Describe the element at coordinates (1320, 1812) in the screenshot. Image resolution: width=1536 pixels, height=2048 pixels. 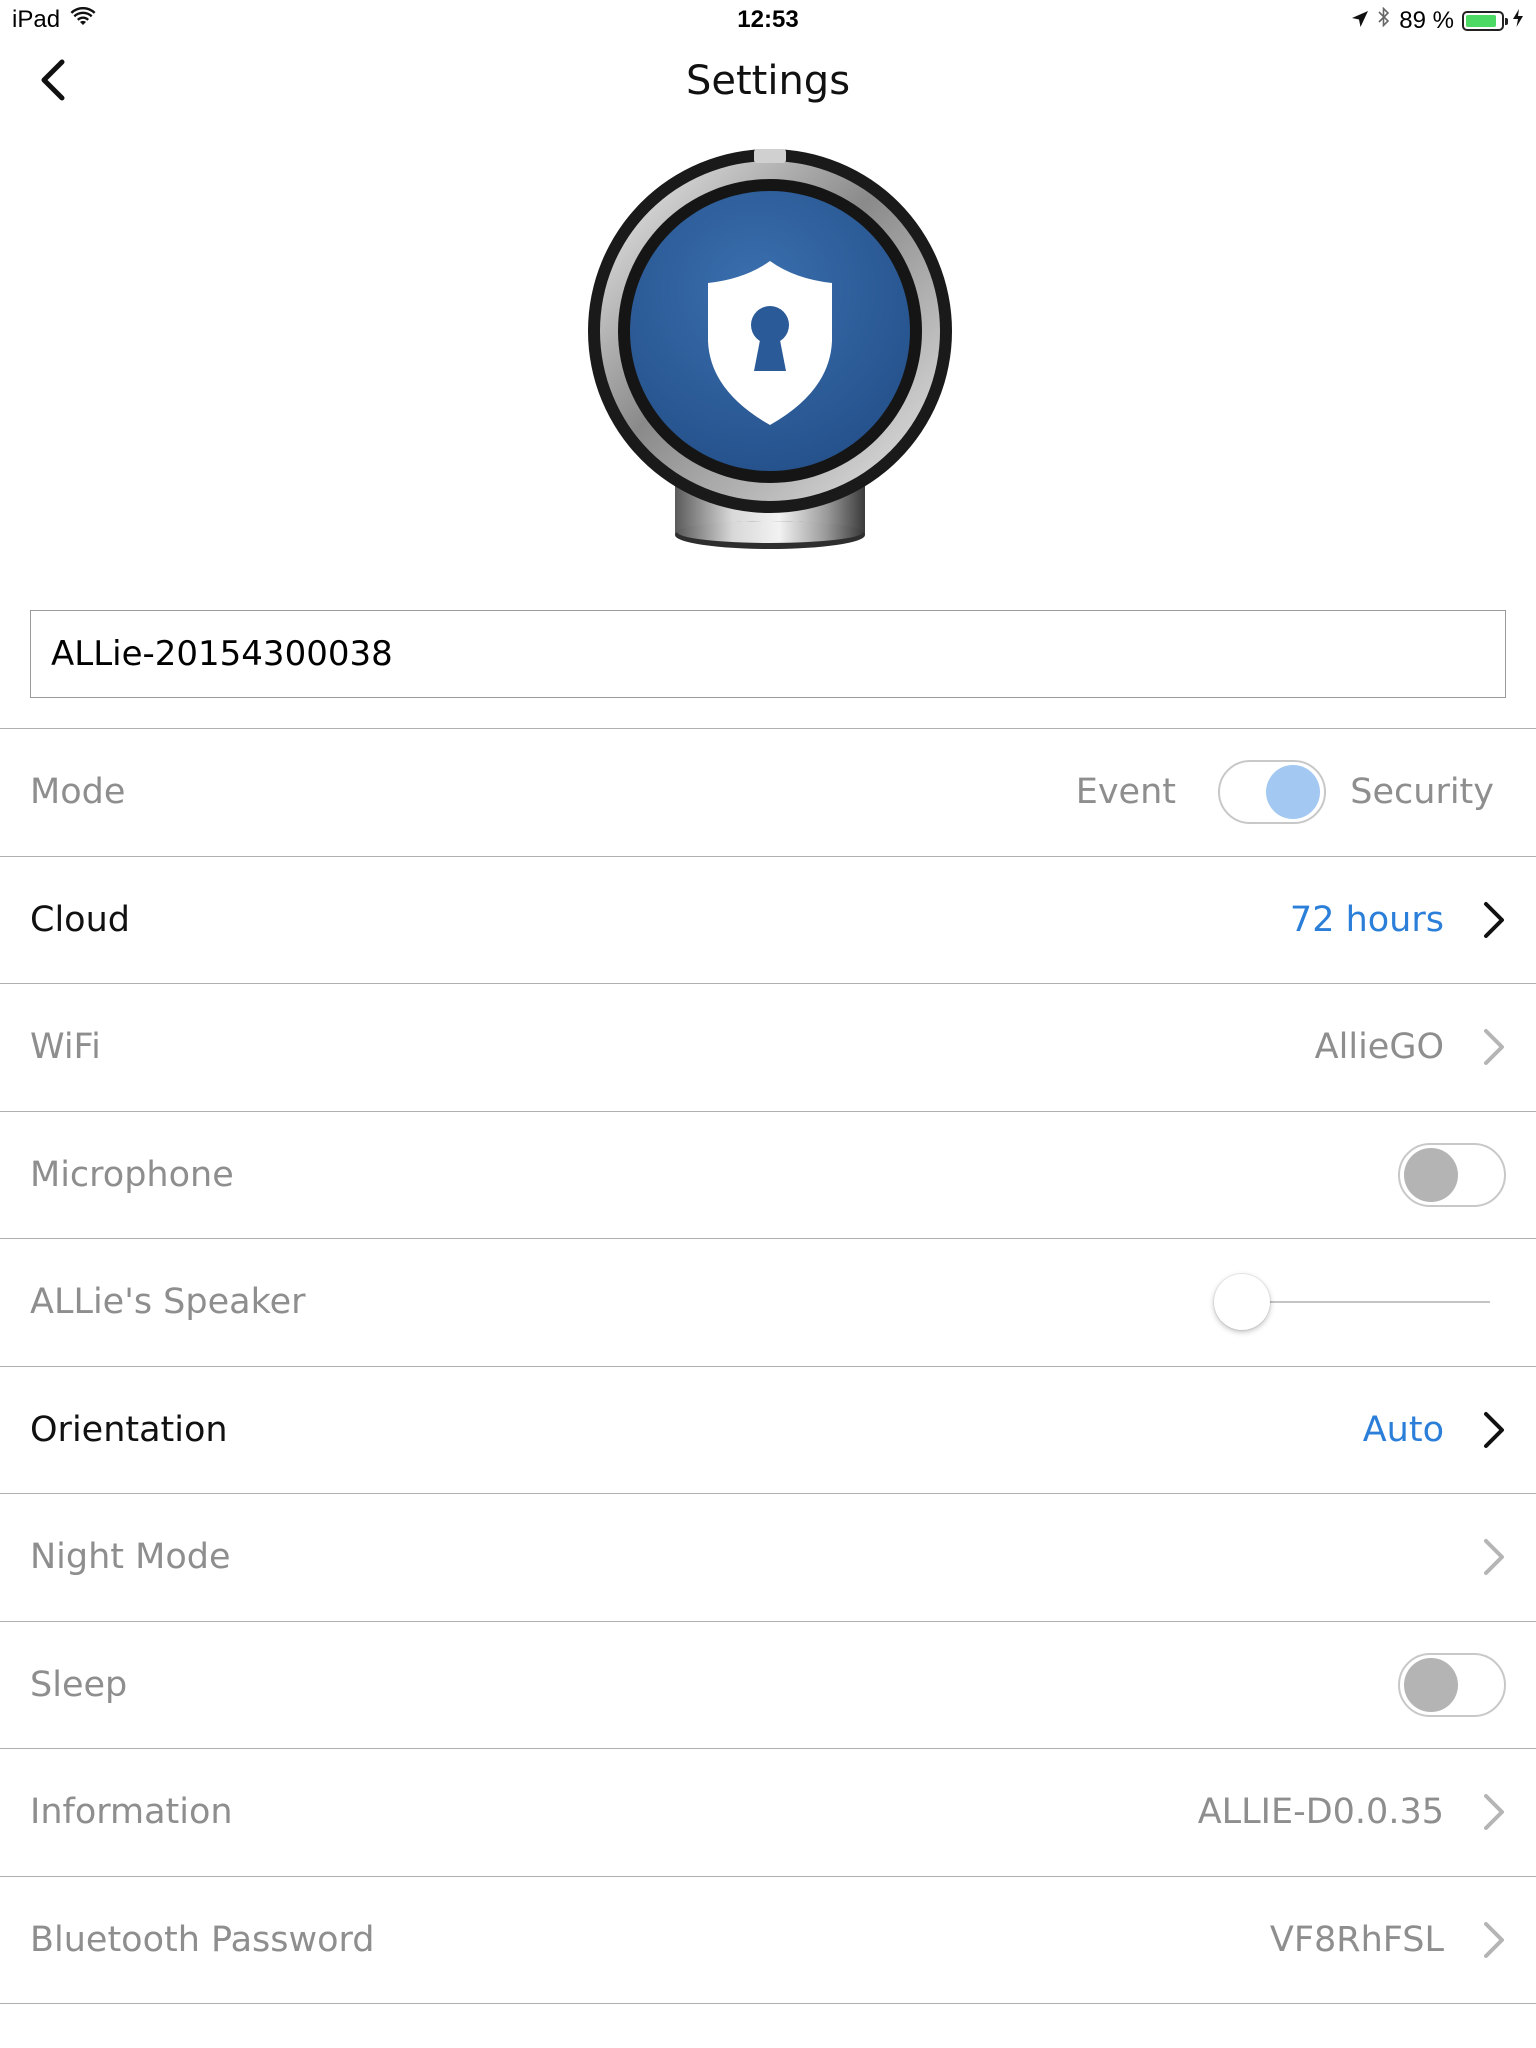
I see `setting-value-information: ALLIE-D0.0.35` at that location.